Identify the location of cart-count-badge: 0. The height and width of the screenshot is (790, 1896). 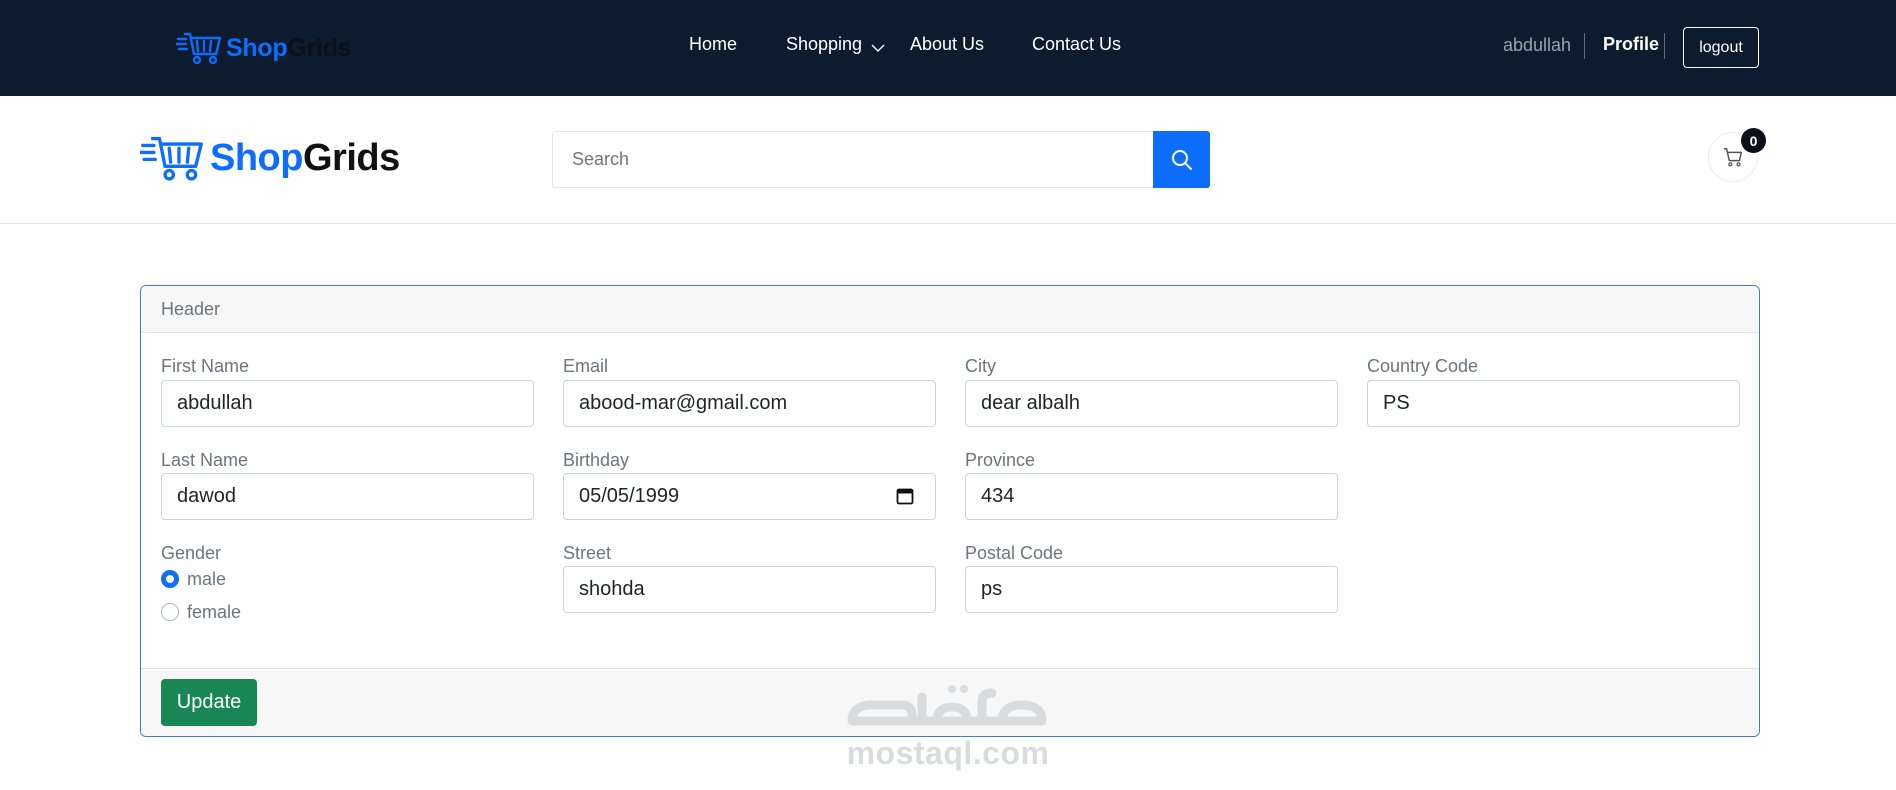
(1753, 140).